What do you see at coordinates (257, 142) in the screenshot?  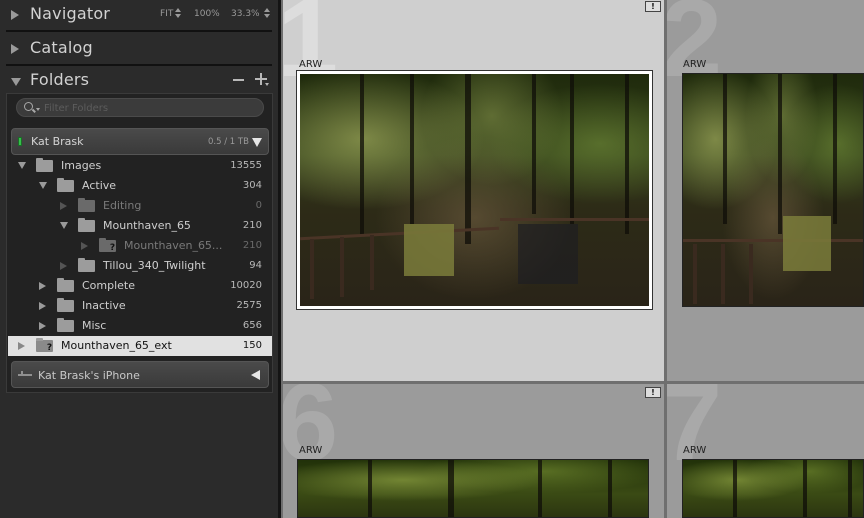 I see `volume-collapse-triangle-icon` at bounding box center [257, 142].